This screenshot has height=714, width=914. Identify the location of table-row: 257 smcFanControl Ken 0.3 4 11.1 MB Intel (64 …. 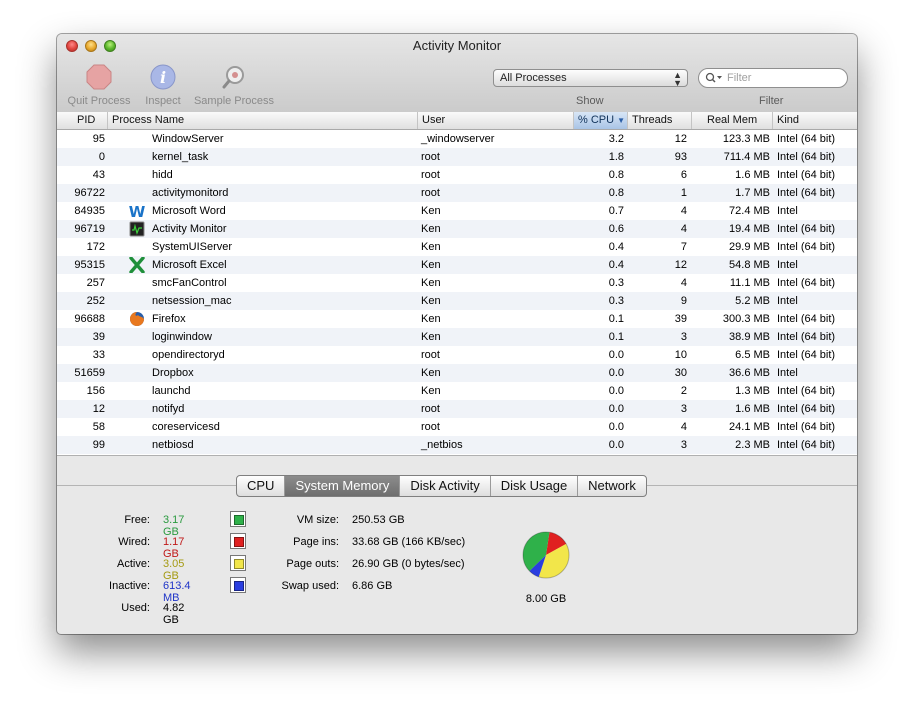
(457, 283).